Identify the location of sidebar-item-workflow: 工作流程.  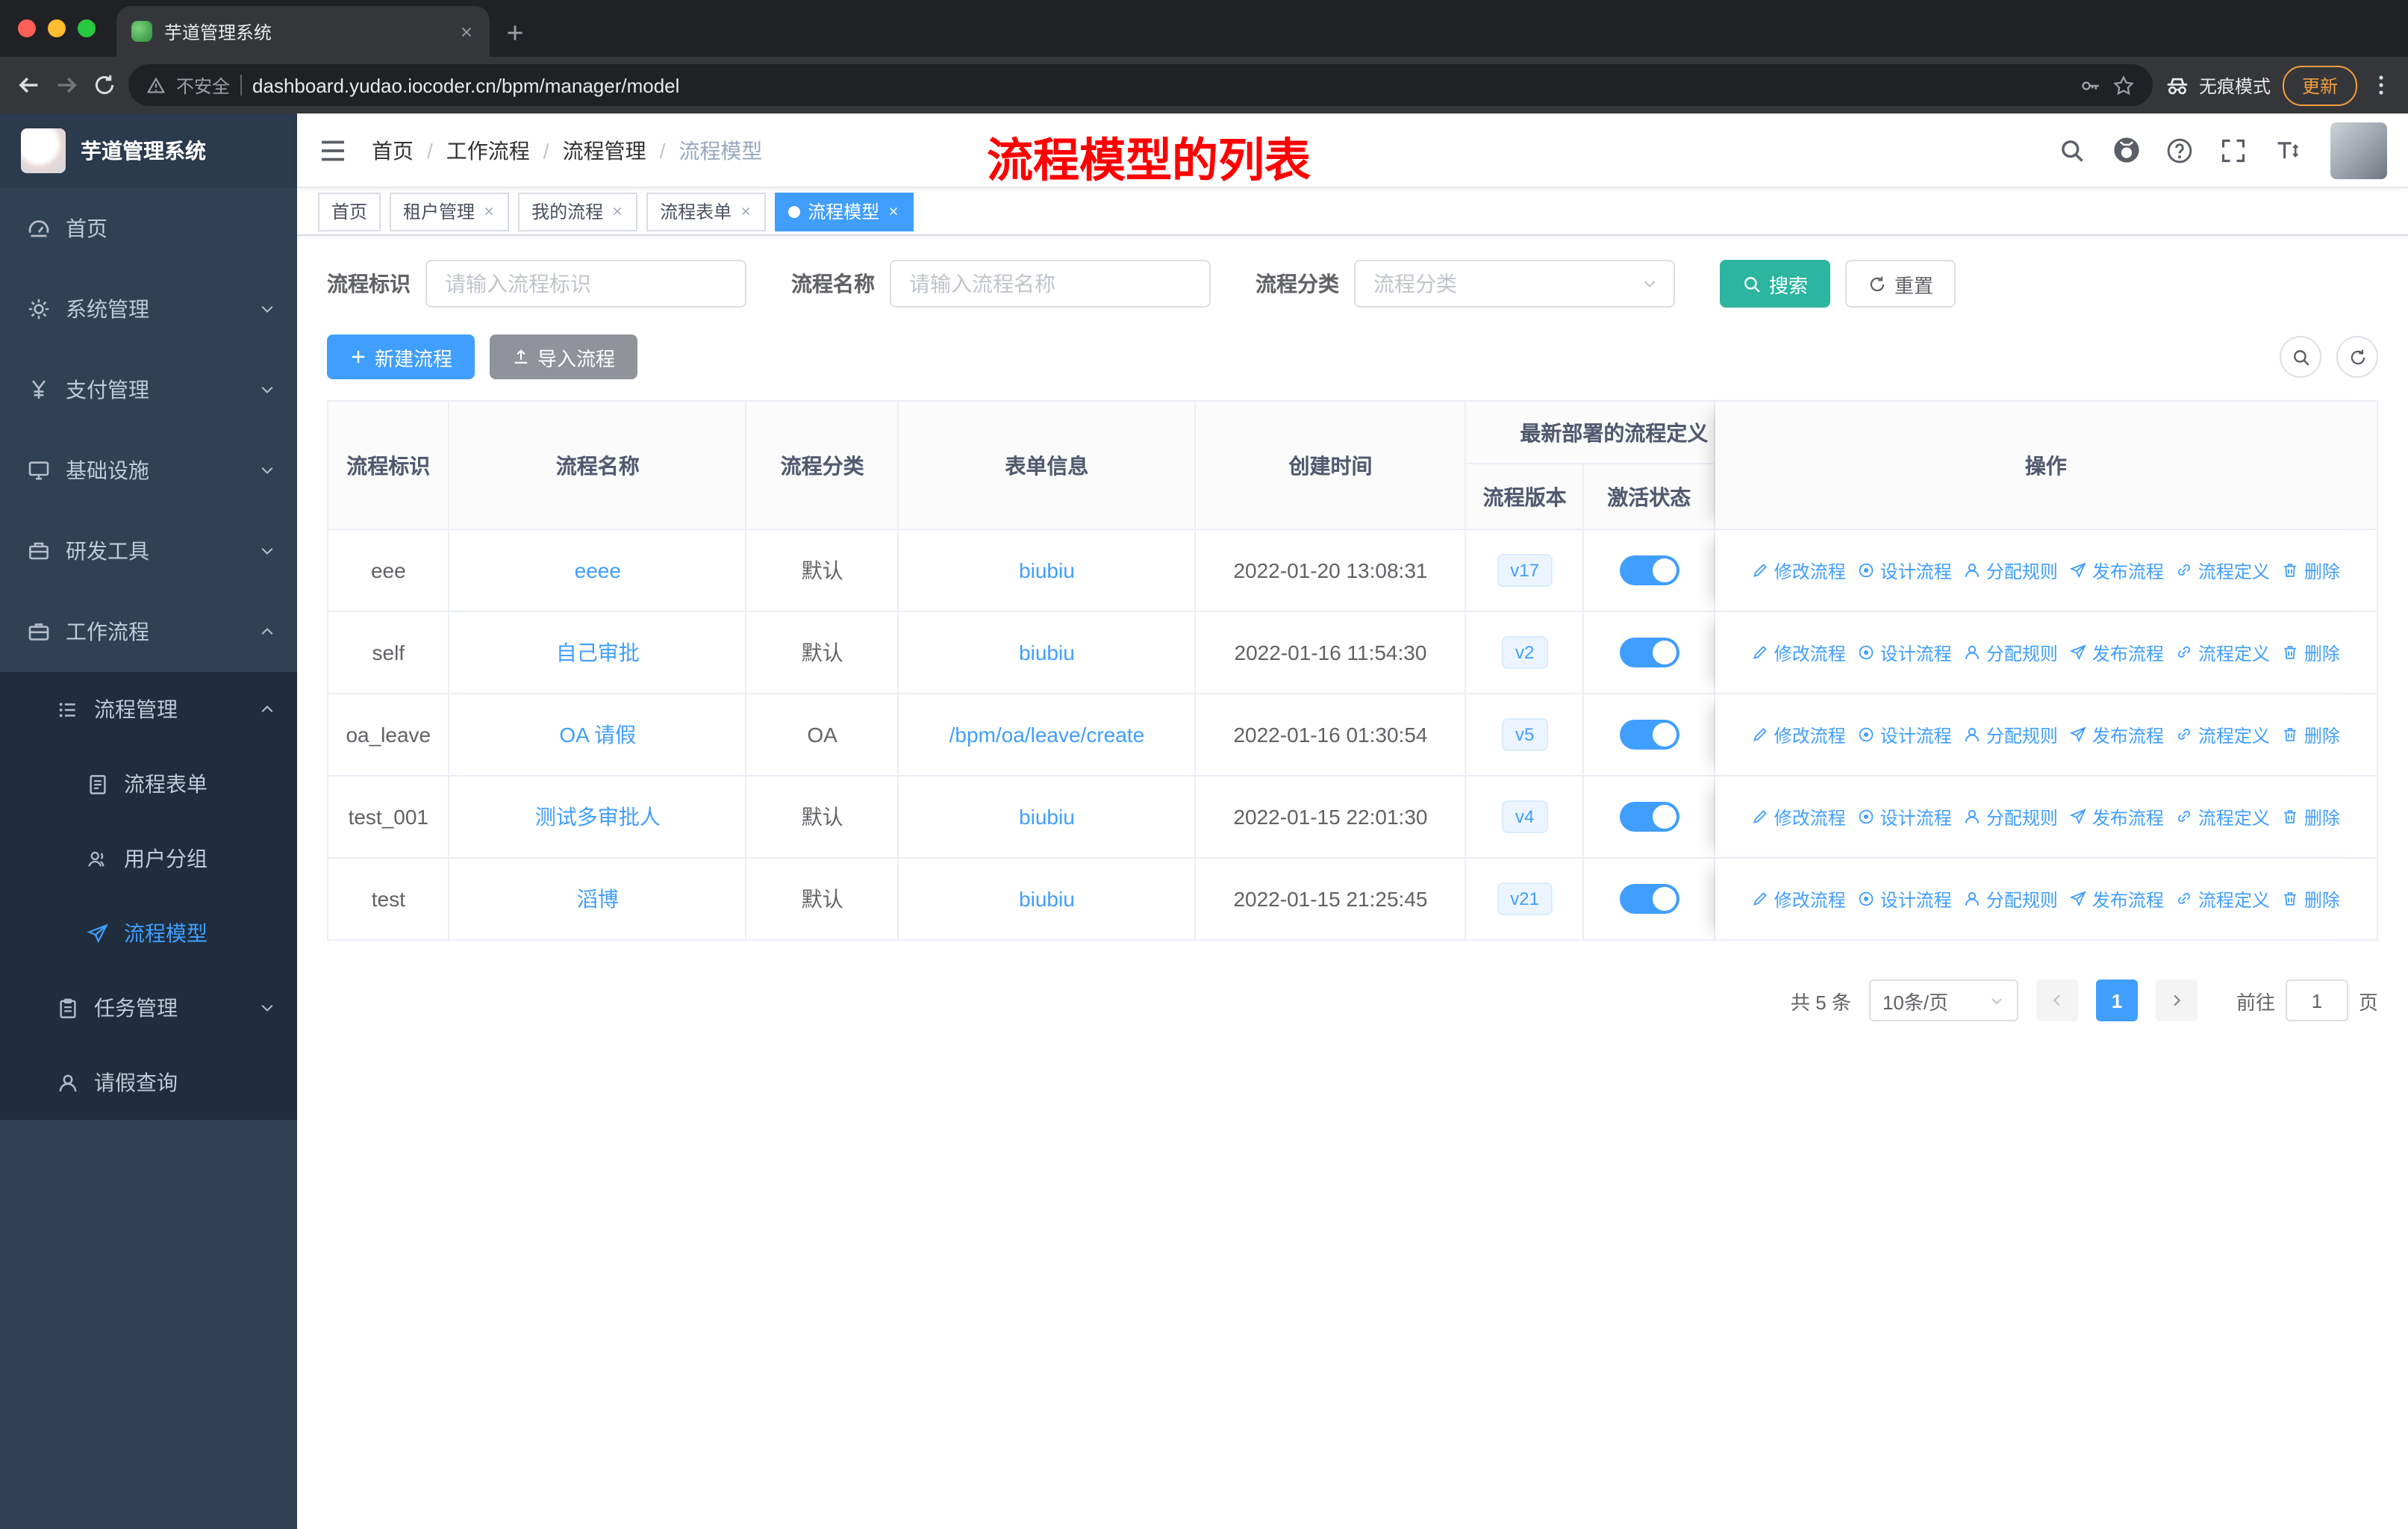
(148, 632).